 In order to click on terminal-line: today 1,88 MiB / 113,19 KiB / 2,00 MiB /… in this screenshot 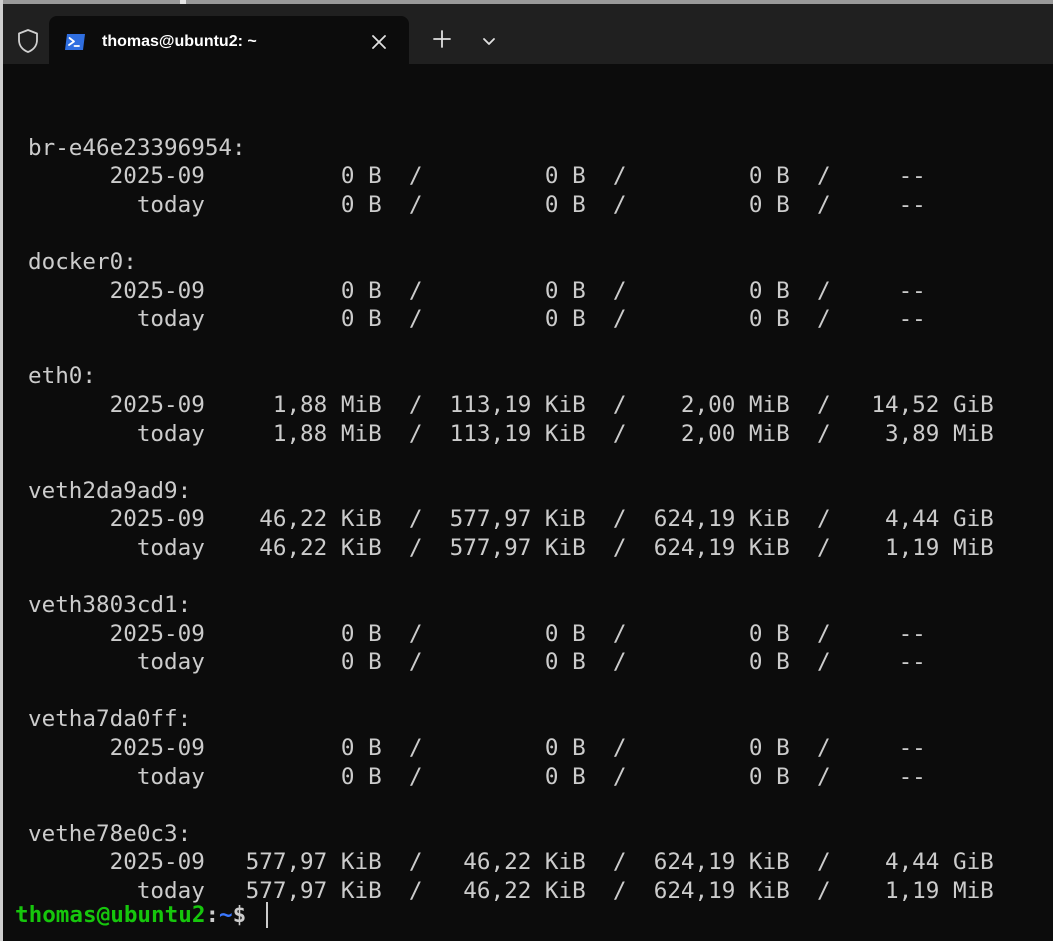, I will do `click(511, 433)`.